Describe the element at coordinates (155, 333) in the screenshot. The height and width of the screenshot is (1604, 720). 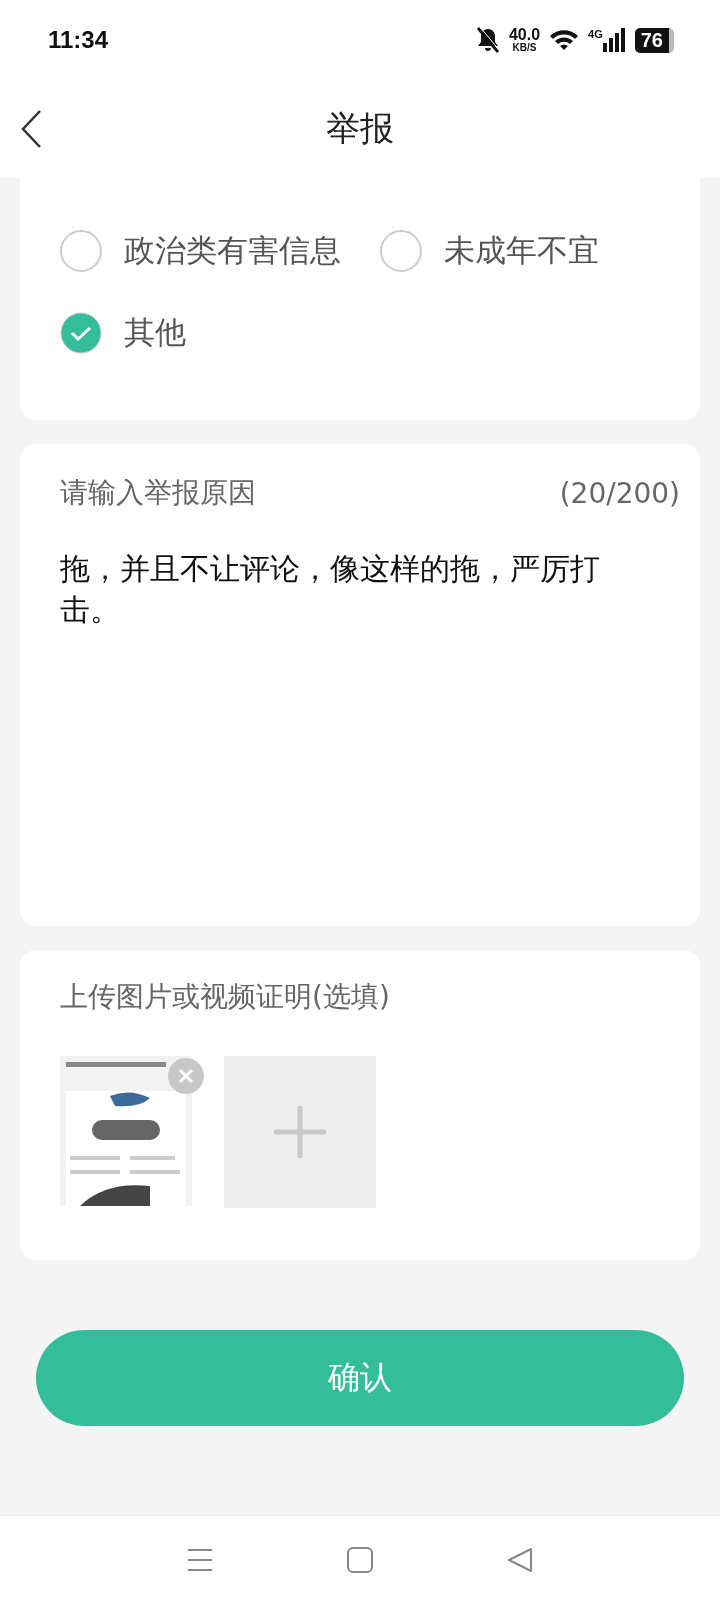
I see `option-label: 其他` at that location.